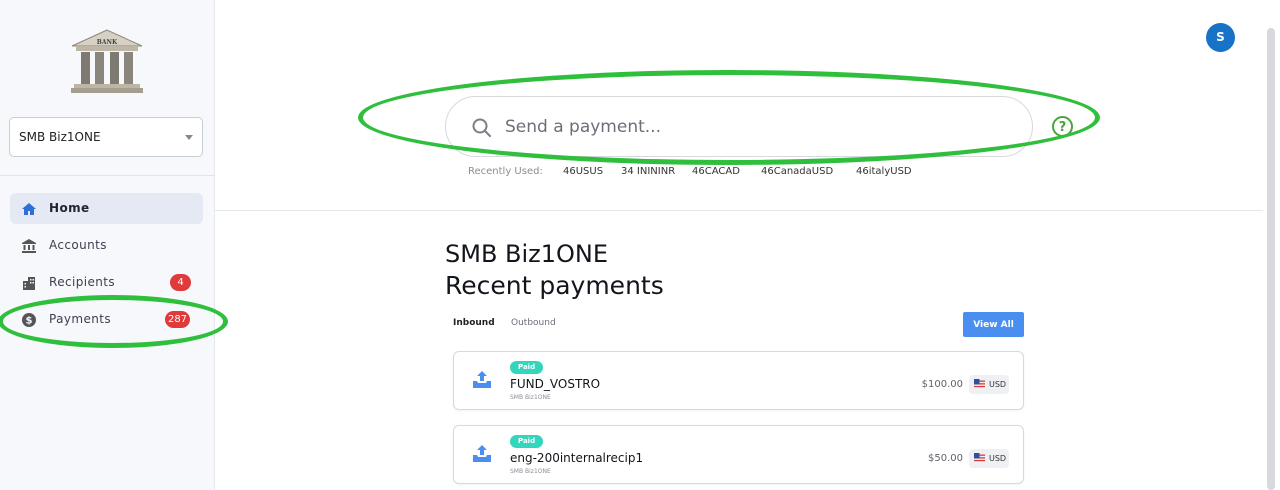 The height and width of the screenshot is (490, 1280). I want to click on recent-item: 46CanadaUSD, so click(797, 173).